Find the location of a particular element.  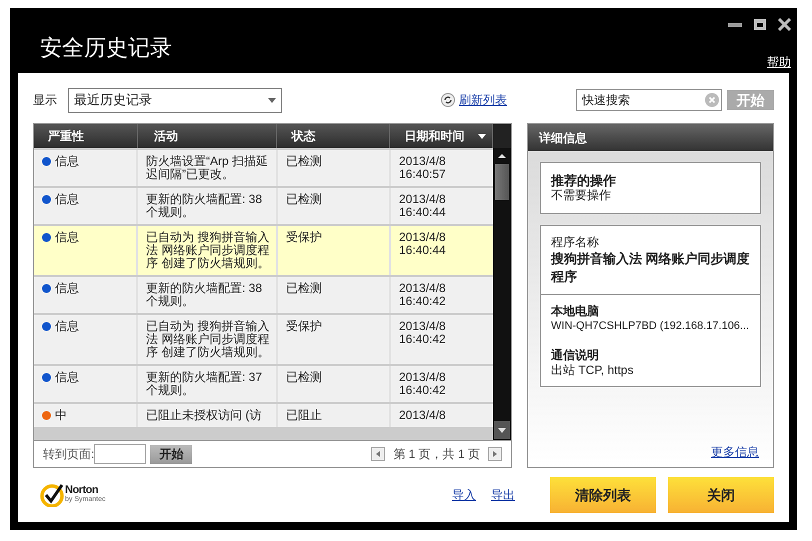

right-arrow-icon is located at coordinates (495, 454).